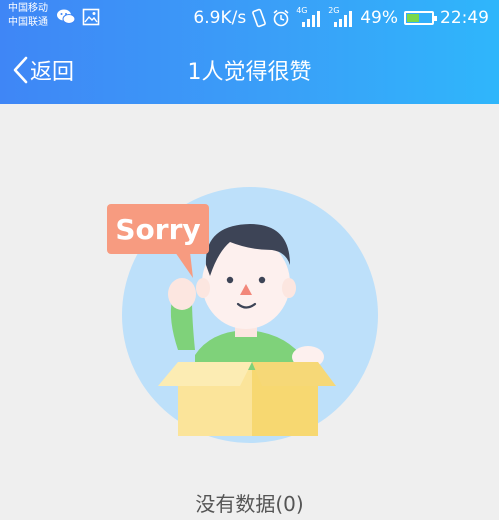 The height and width of the screenshot is (520, 499). I want to click on signal-2g: 2G, so click(341, 17).